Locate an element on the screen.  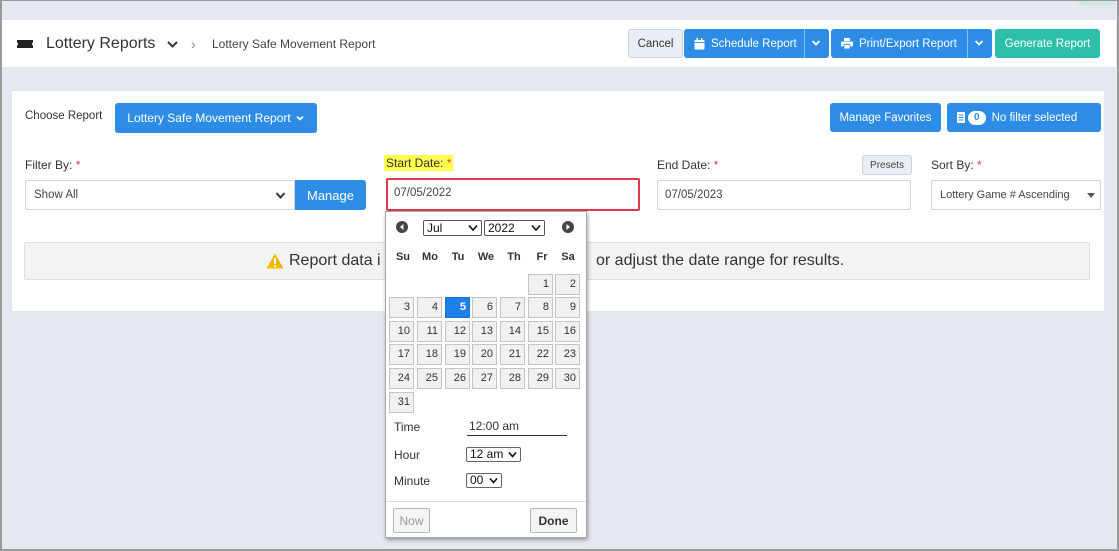
month-select: Jul is located at coordinates (452, 228).